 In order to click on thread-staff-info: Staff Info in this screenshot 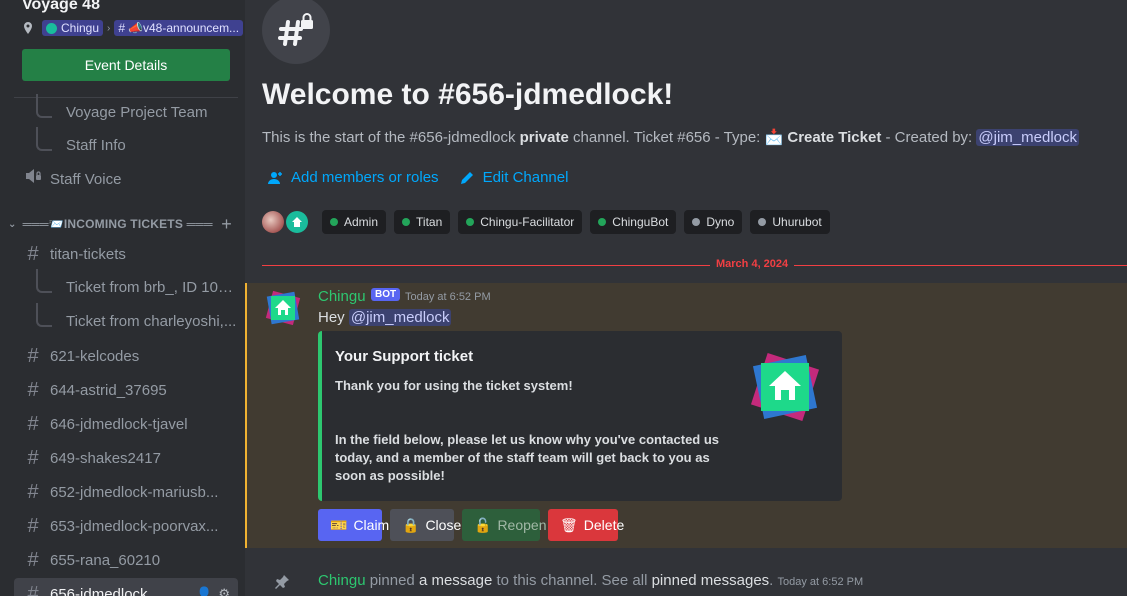, I will do `click(126, 144)`.